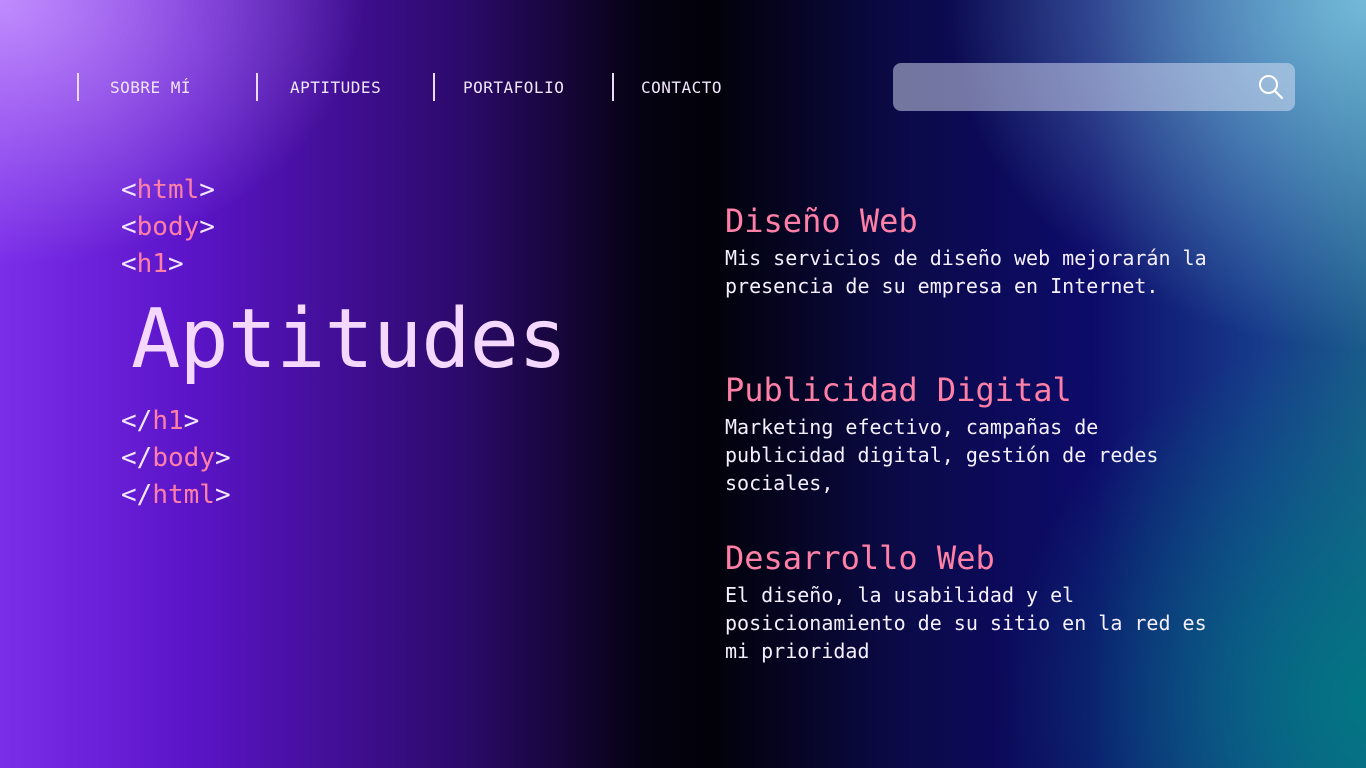  What do you see at coordinates (681, 87) in the screenshot?
I see `nav-item-contacto: CONTACTO` at bounding box center [681, 87].